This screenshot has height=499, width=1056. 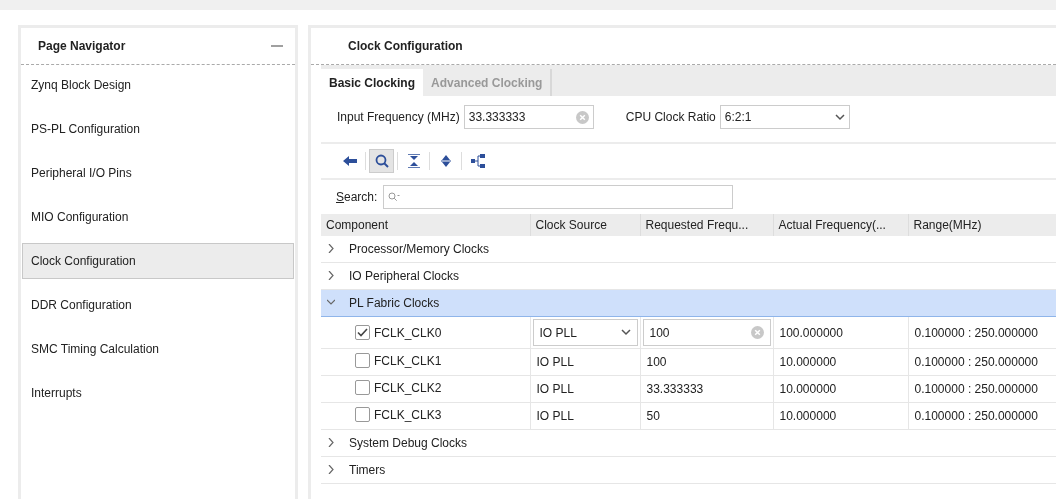 I want to click on column-header: Component, so click(x=425, y=225).